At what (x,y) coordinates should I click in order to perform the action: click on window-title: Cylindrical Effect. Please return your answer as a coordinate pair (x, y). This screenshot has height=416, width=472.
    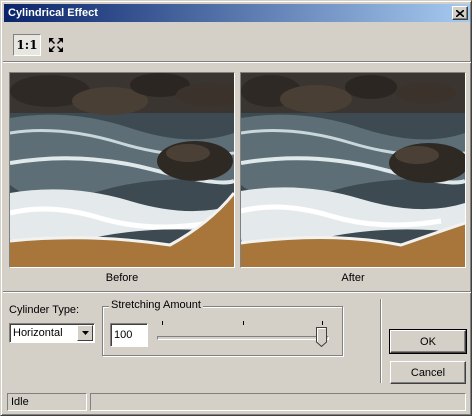
    Looking at the image, I should click on (53, 13).